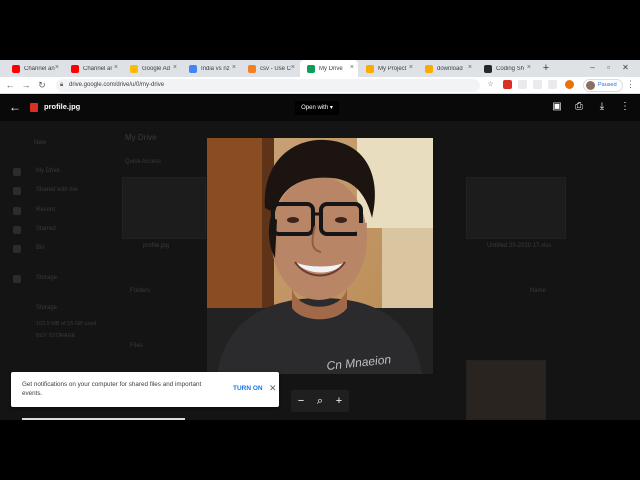  What do you see at coordinates (15, 107) in the screenshot?
I see `close-viewer-button: ←` at bounding box center [15, 107].